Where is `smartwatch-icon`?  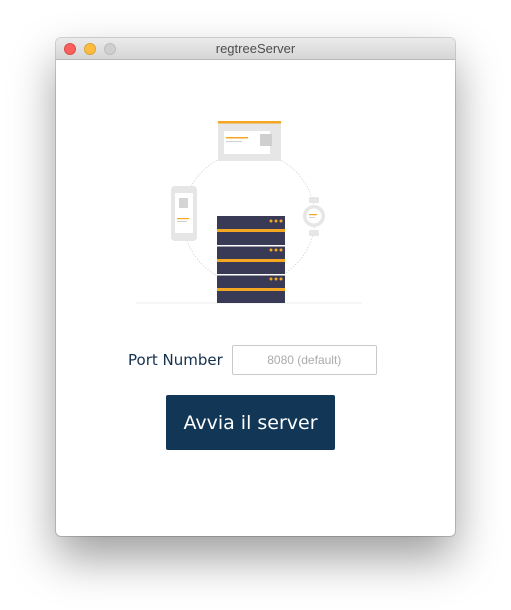 smartwatch-icon is located at coordinates (314, 216).